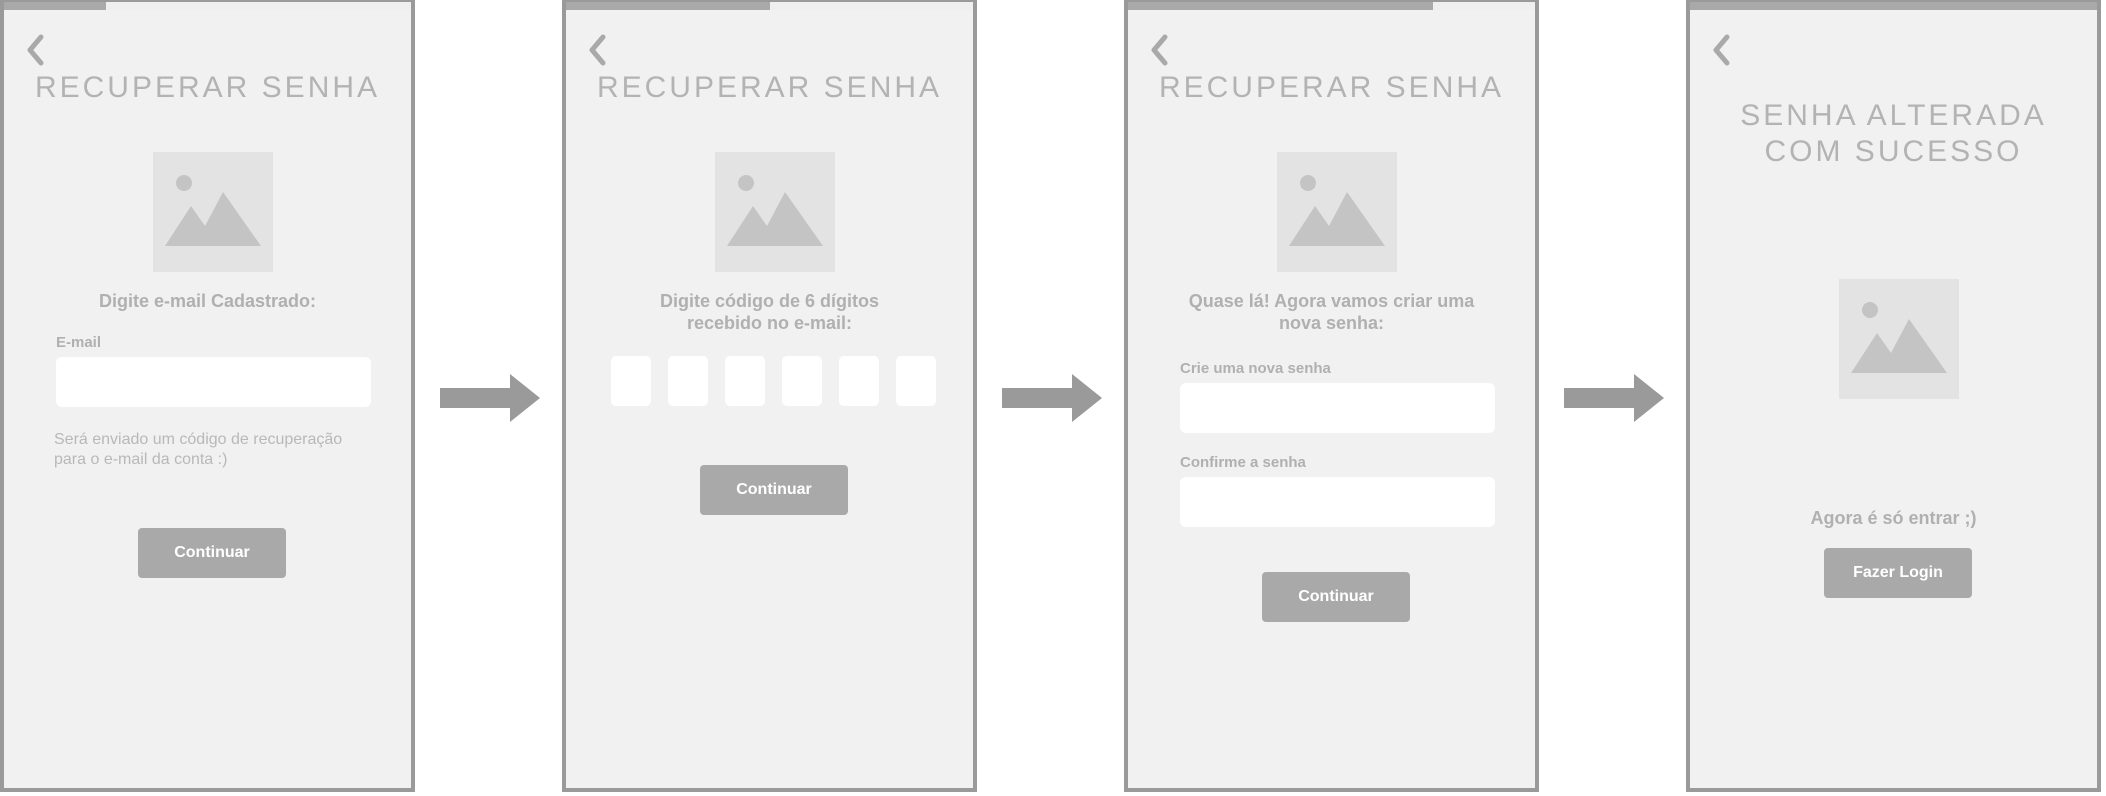  I want to click on new-password-label: Crie uma nova senha, so click(1255, 368).